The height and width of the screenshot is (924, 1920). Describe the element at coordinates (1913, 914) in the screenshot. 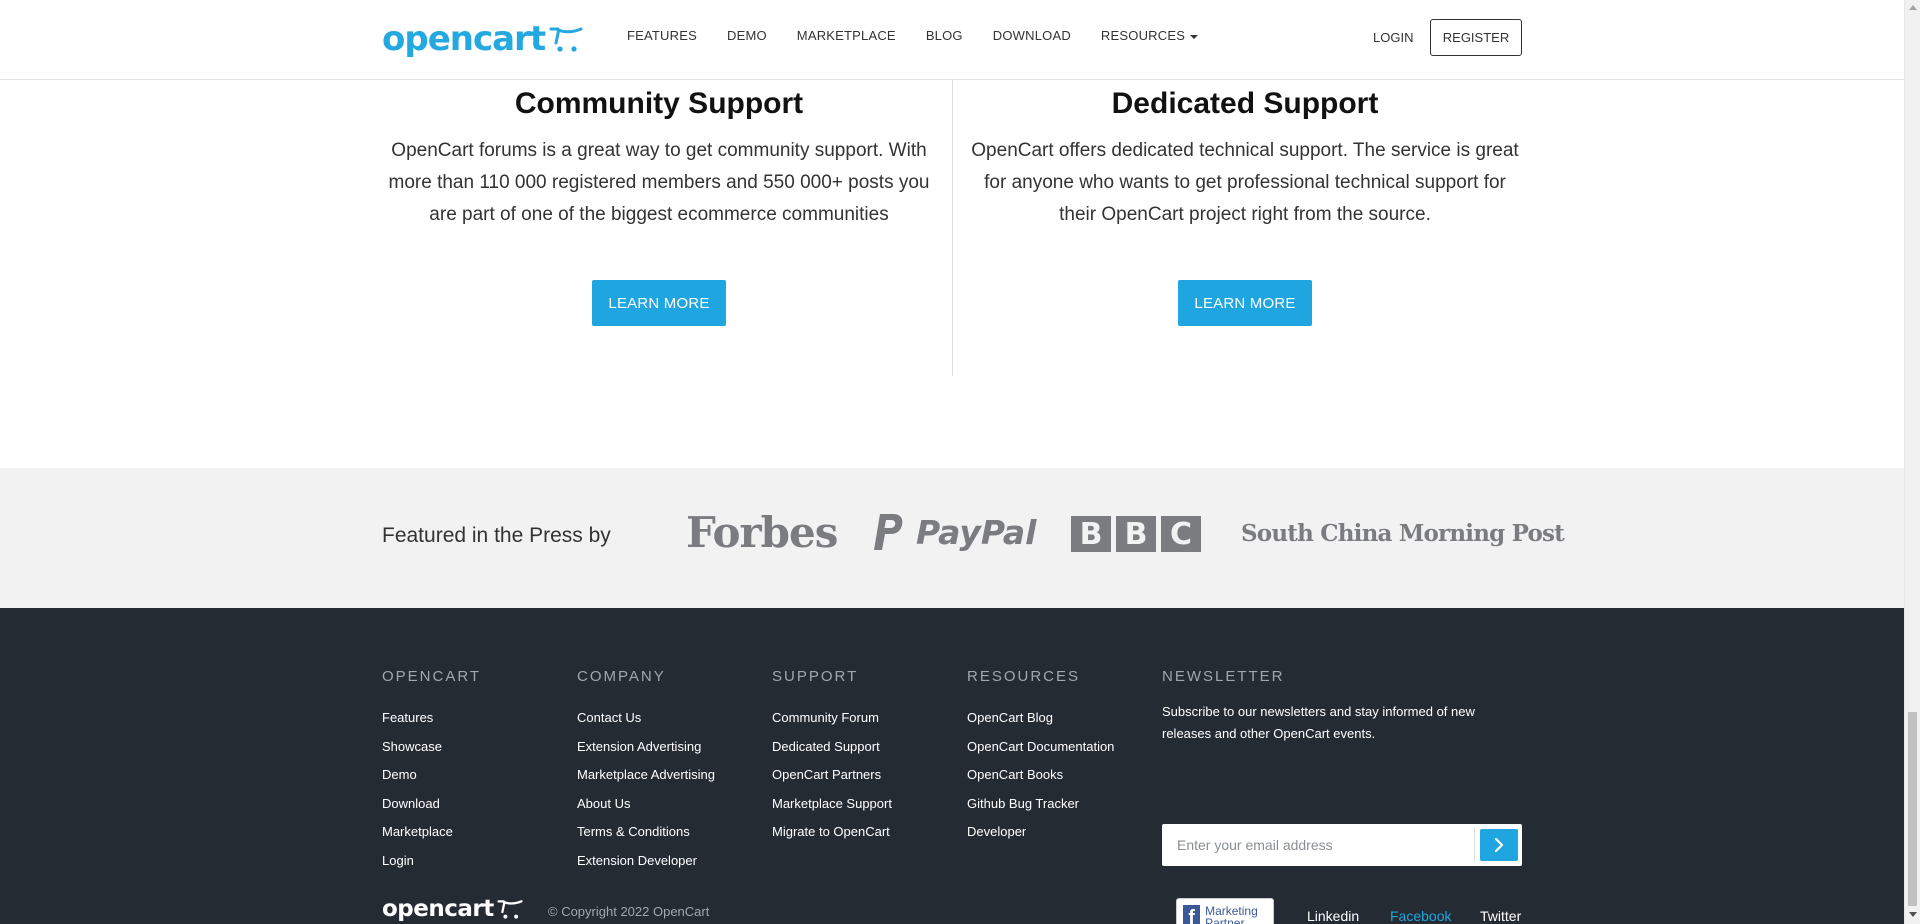

I see `scroll-down-arrow-icon` at that location.